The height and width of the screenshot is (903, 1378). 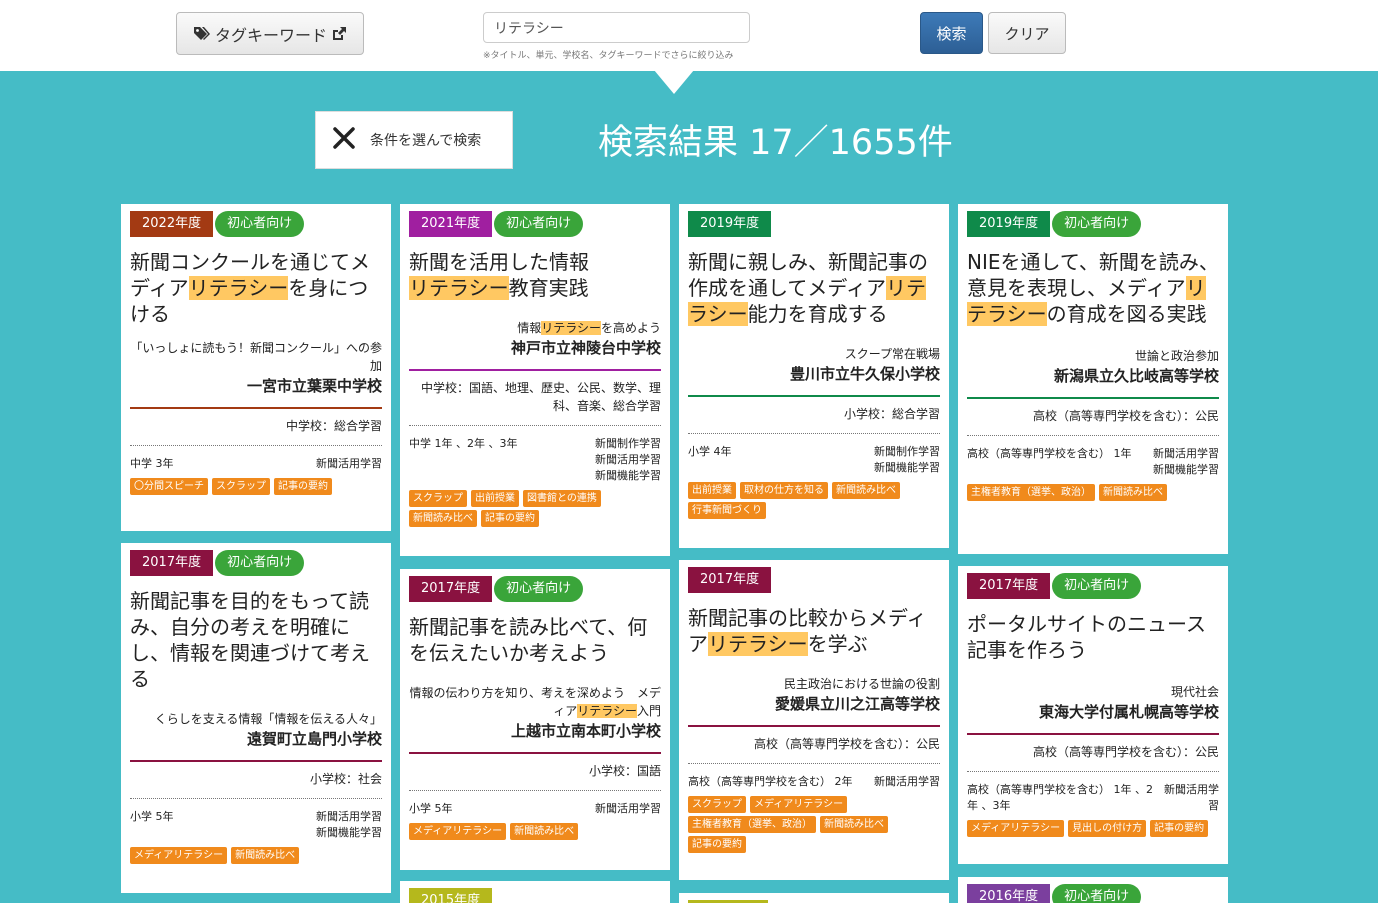 What do you see at coordinates (426, 141) in the screenshot?
I see `select-conditions-label: 条件を選んで検索` at bounding box center [426, 141].